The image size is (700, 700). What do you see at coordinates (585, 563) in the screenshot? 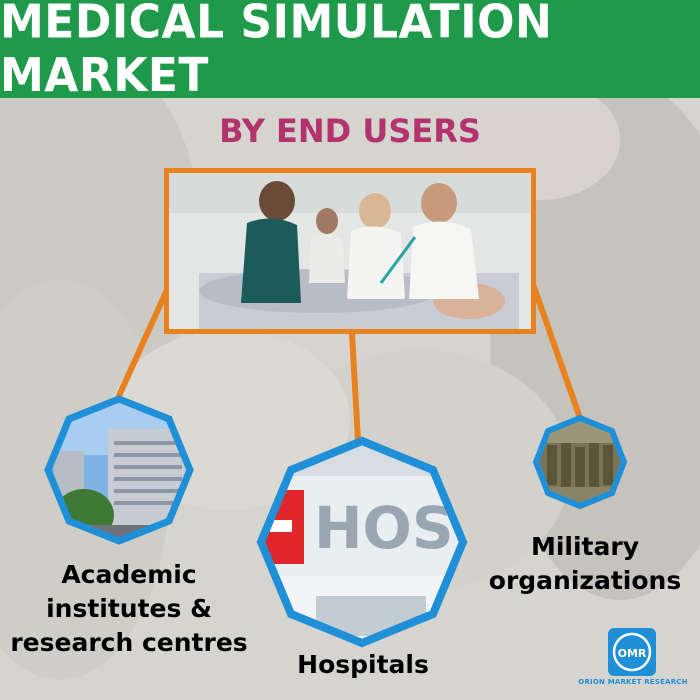
I see `military-organizations-label: Military organizations` at bounding box center [585, 563].